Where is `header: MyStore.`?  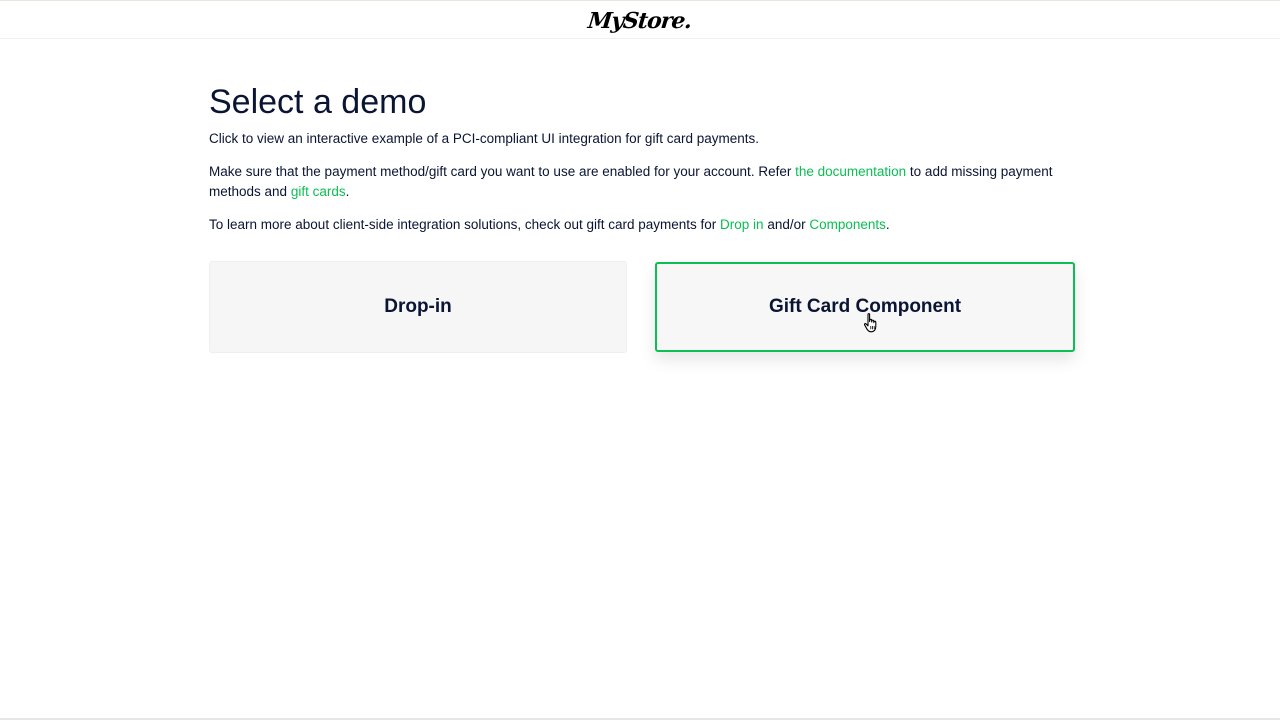
header: MyStore. is located at coordinates (640, 20).